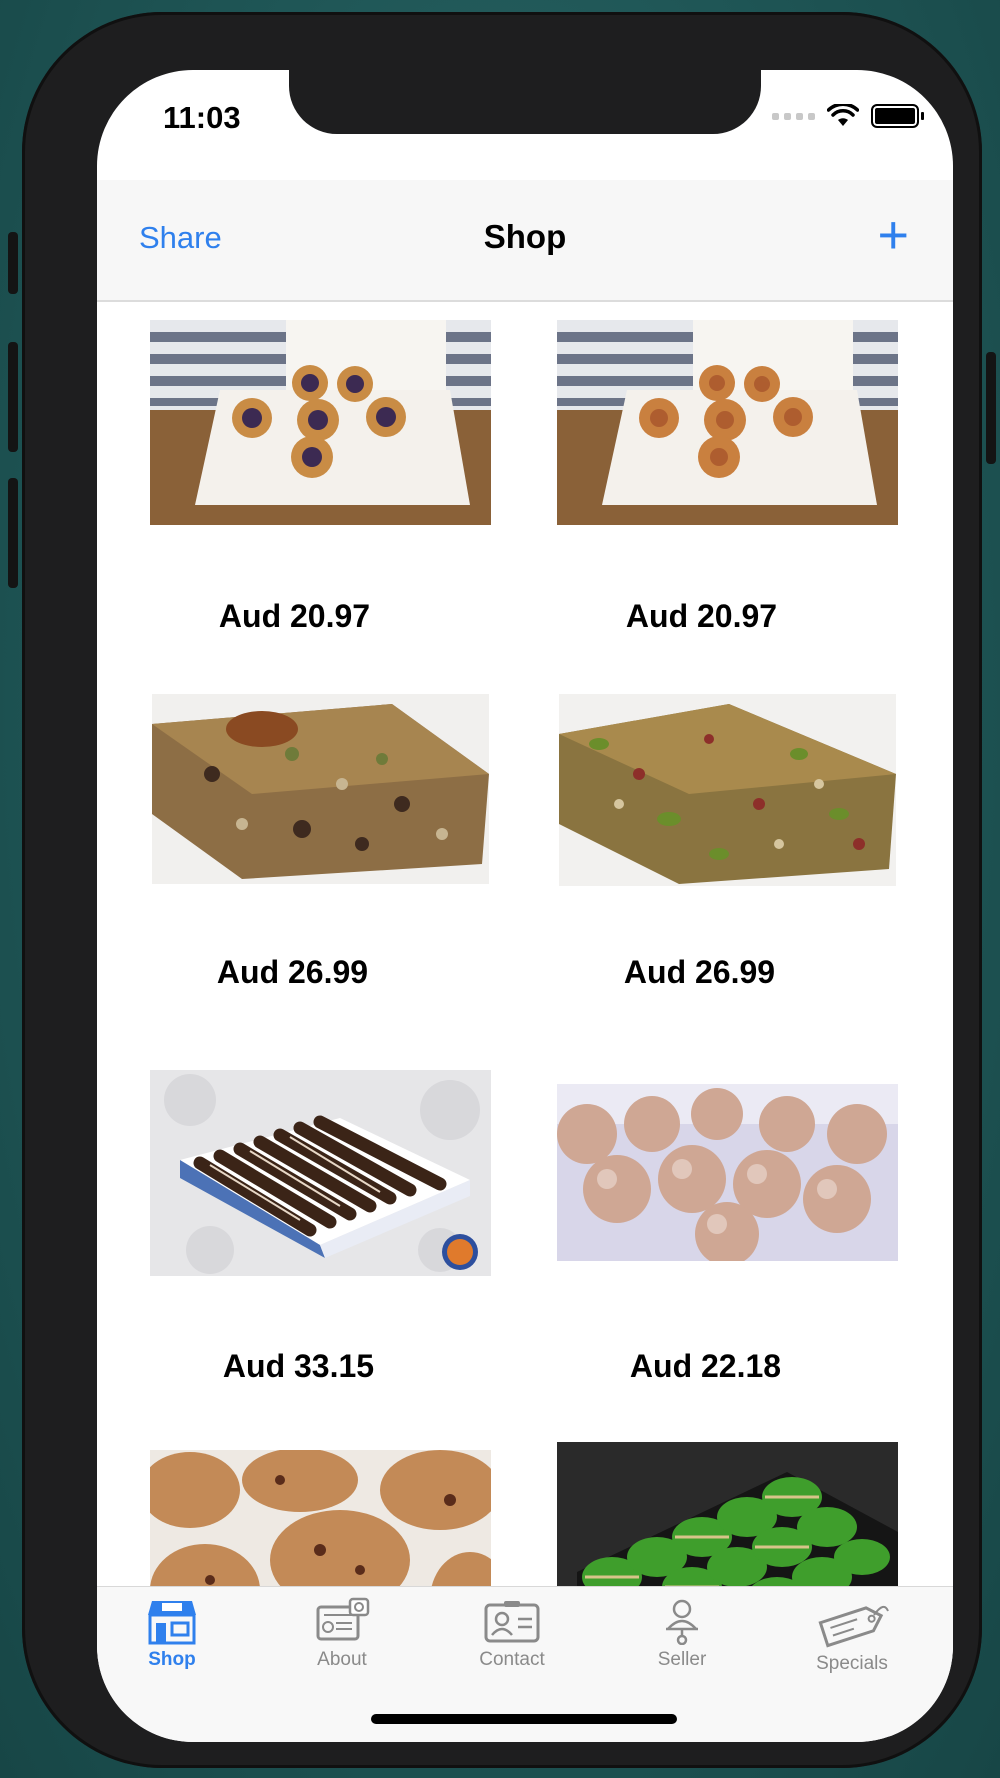 This screenshot has height=1778, width=1000. What do you see at coordinates (172, 1659) in the screenshot?
I see `tab-label: Shop` at bounding box center [172, 1659].